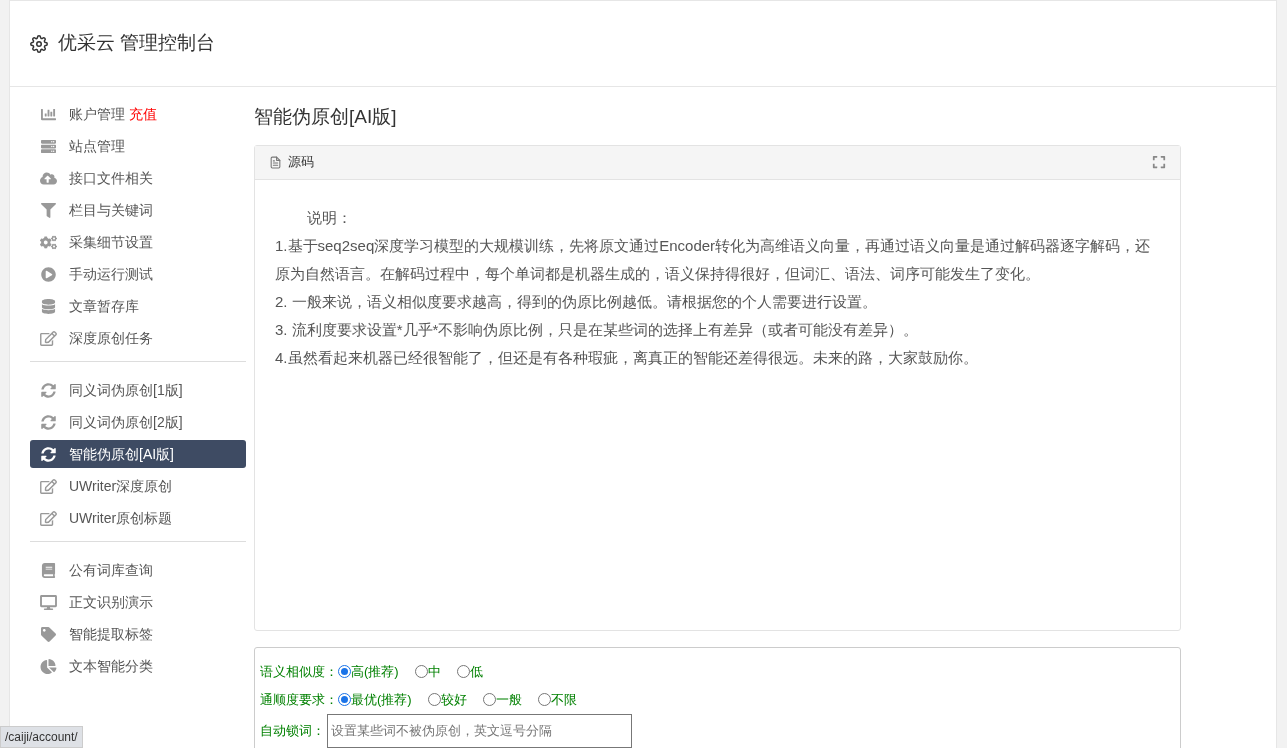  Describe the element at coordinates (375, 671) in the screenshot. I see `radio-label: 高(推荐)` at that location.